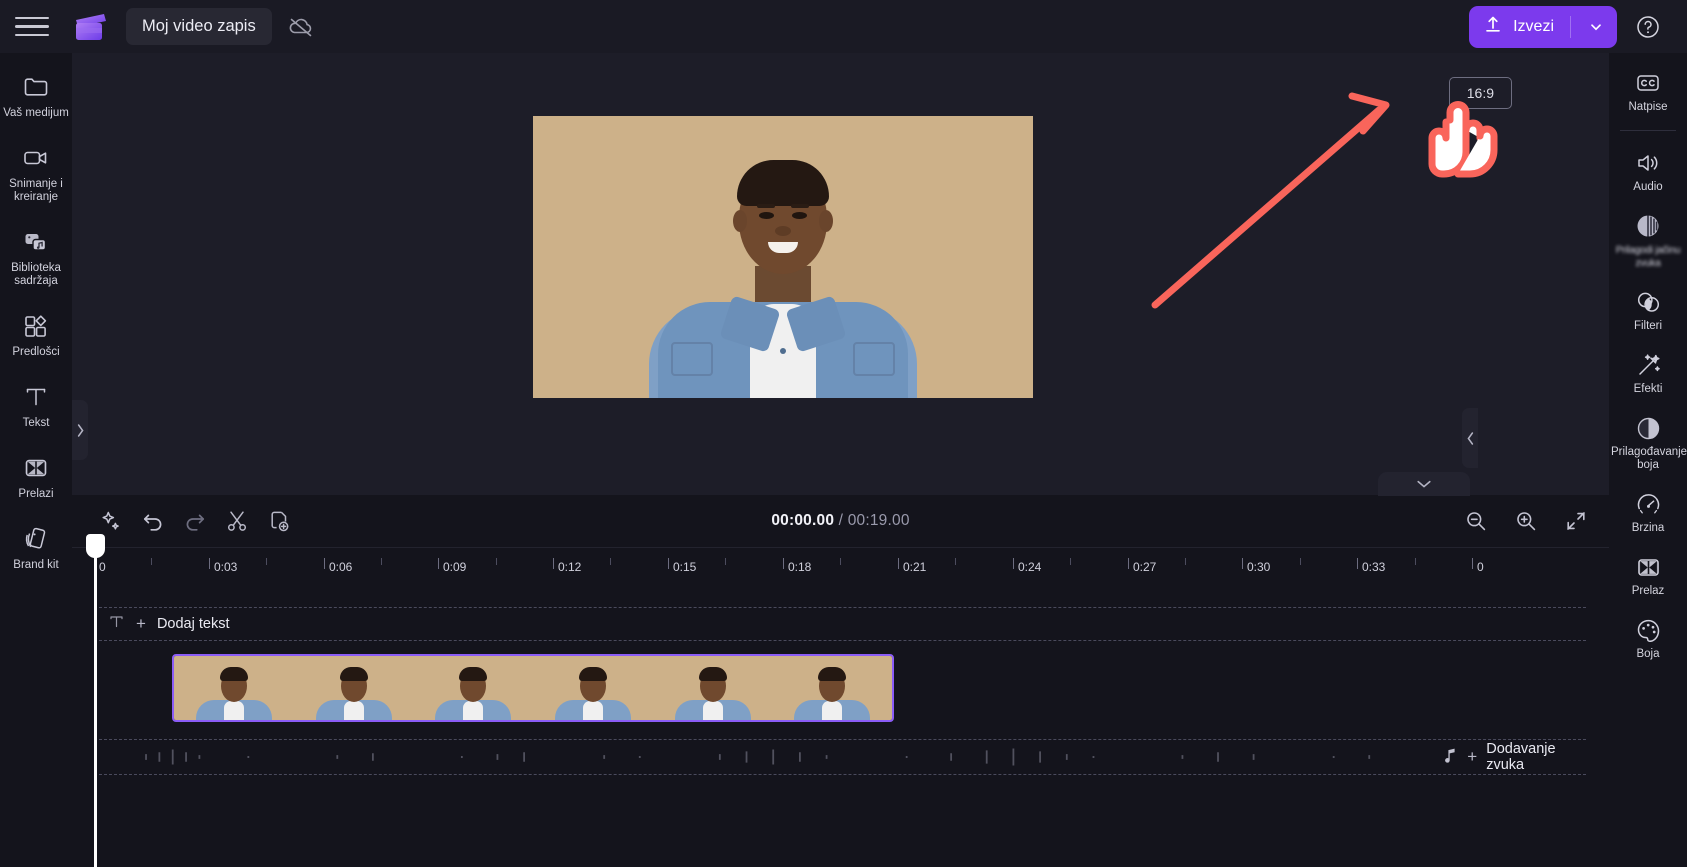 The height and width of the screenshot is (867, 1687). I want to click on cloud-offline-icon, so click(301, 27).